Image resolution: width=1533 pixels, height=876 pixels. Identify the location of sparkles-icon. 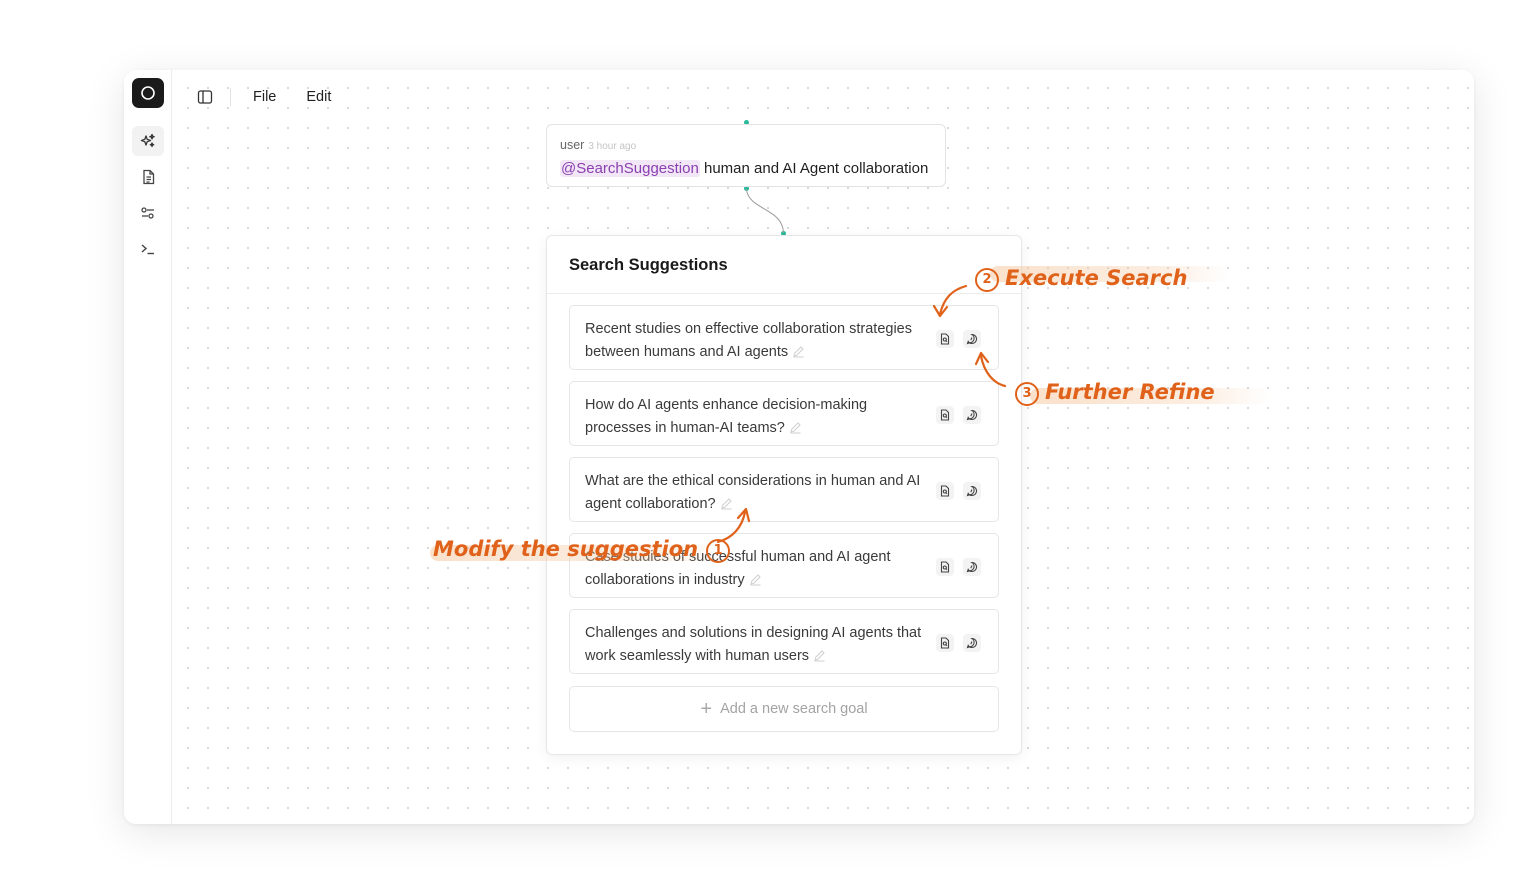
(147, 140).